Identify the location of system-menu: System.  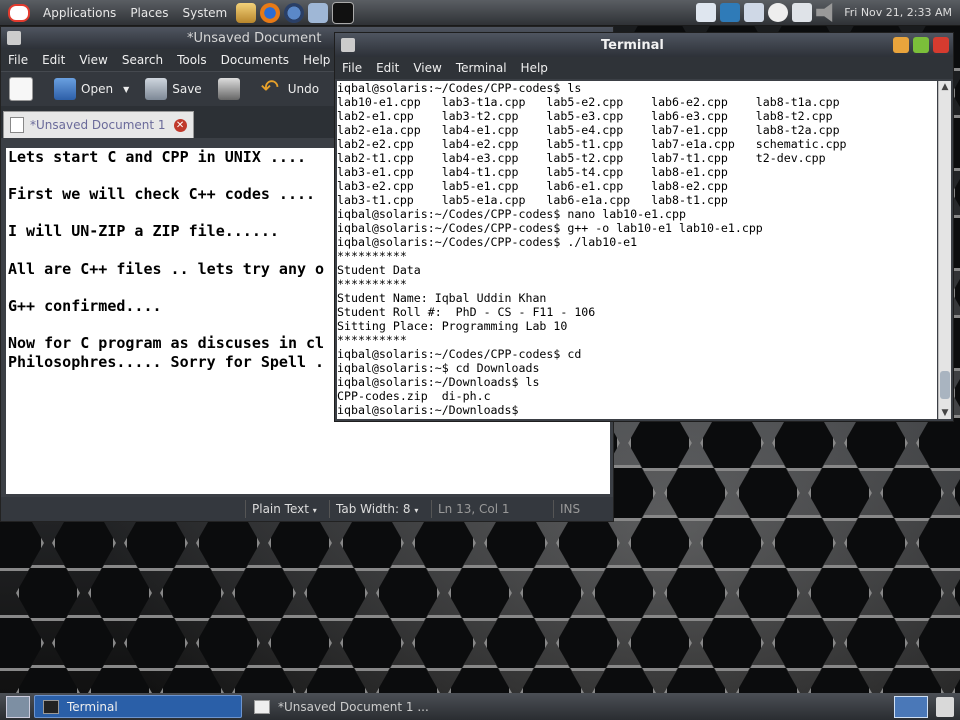
(204, 13).